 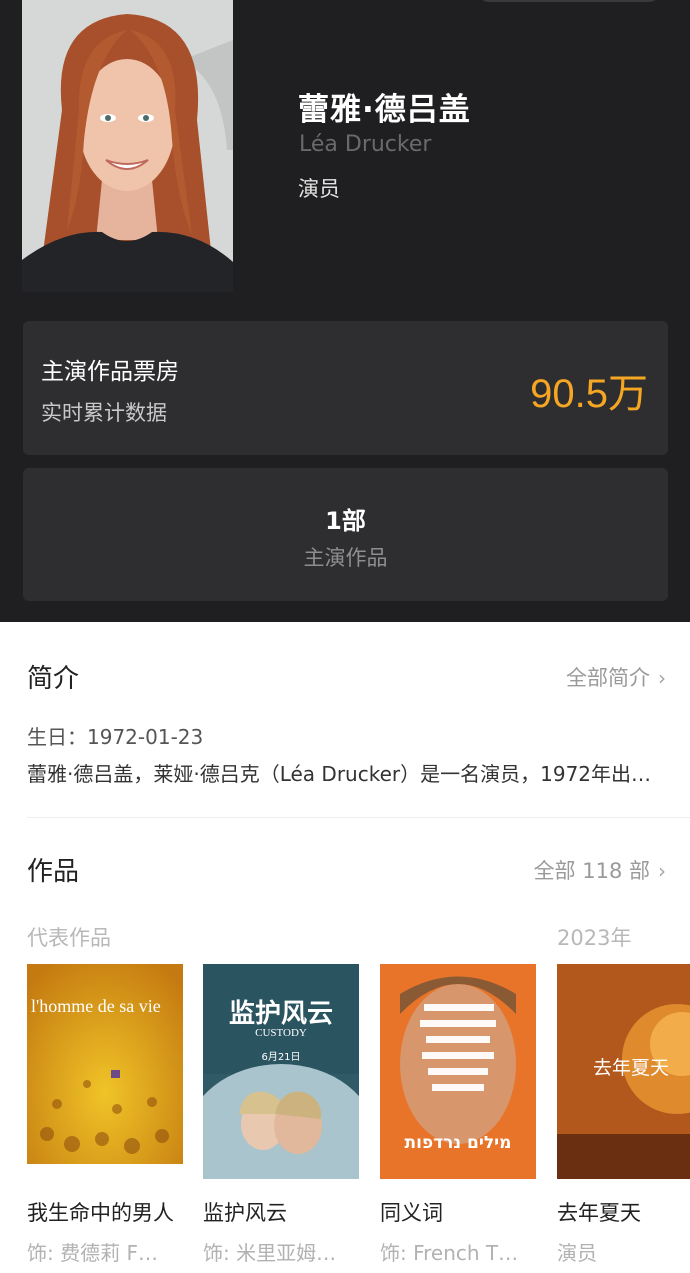 I want to click on lead-works-label: 主演作品, so click(x=345, y=558).